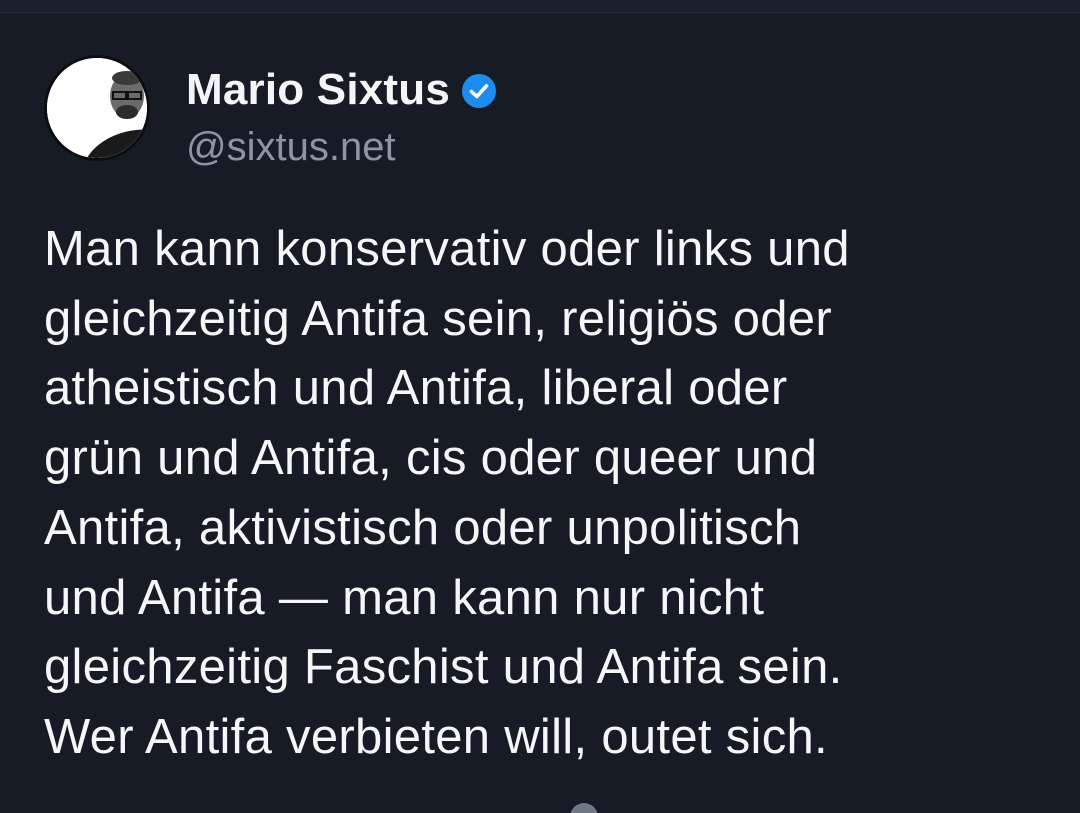 Image resolution: width=1080 pixels, height=813 pixels. I want to click on avatar, so click(97, 108).